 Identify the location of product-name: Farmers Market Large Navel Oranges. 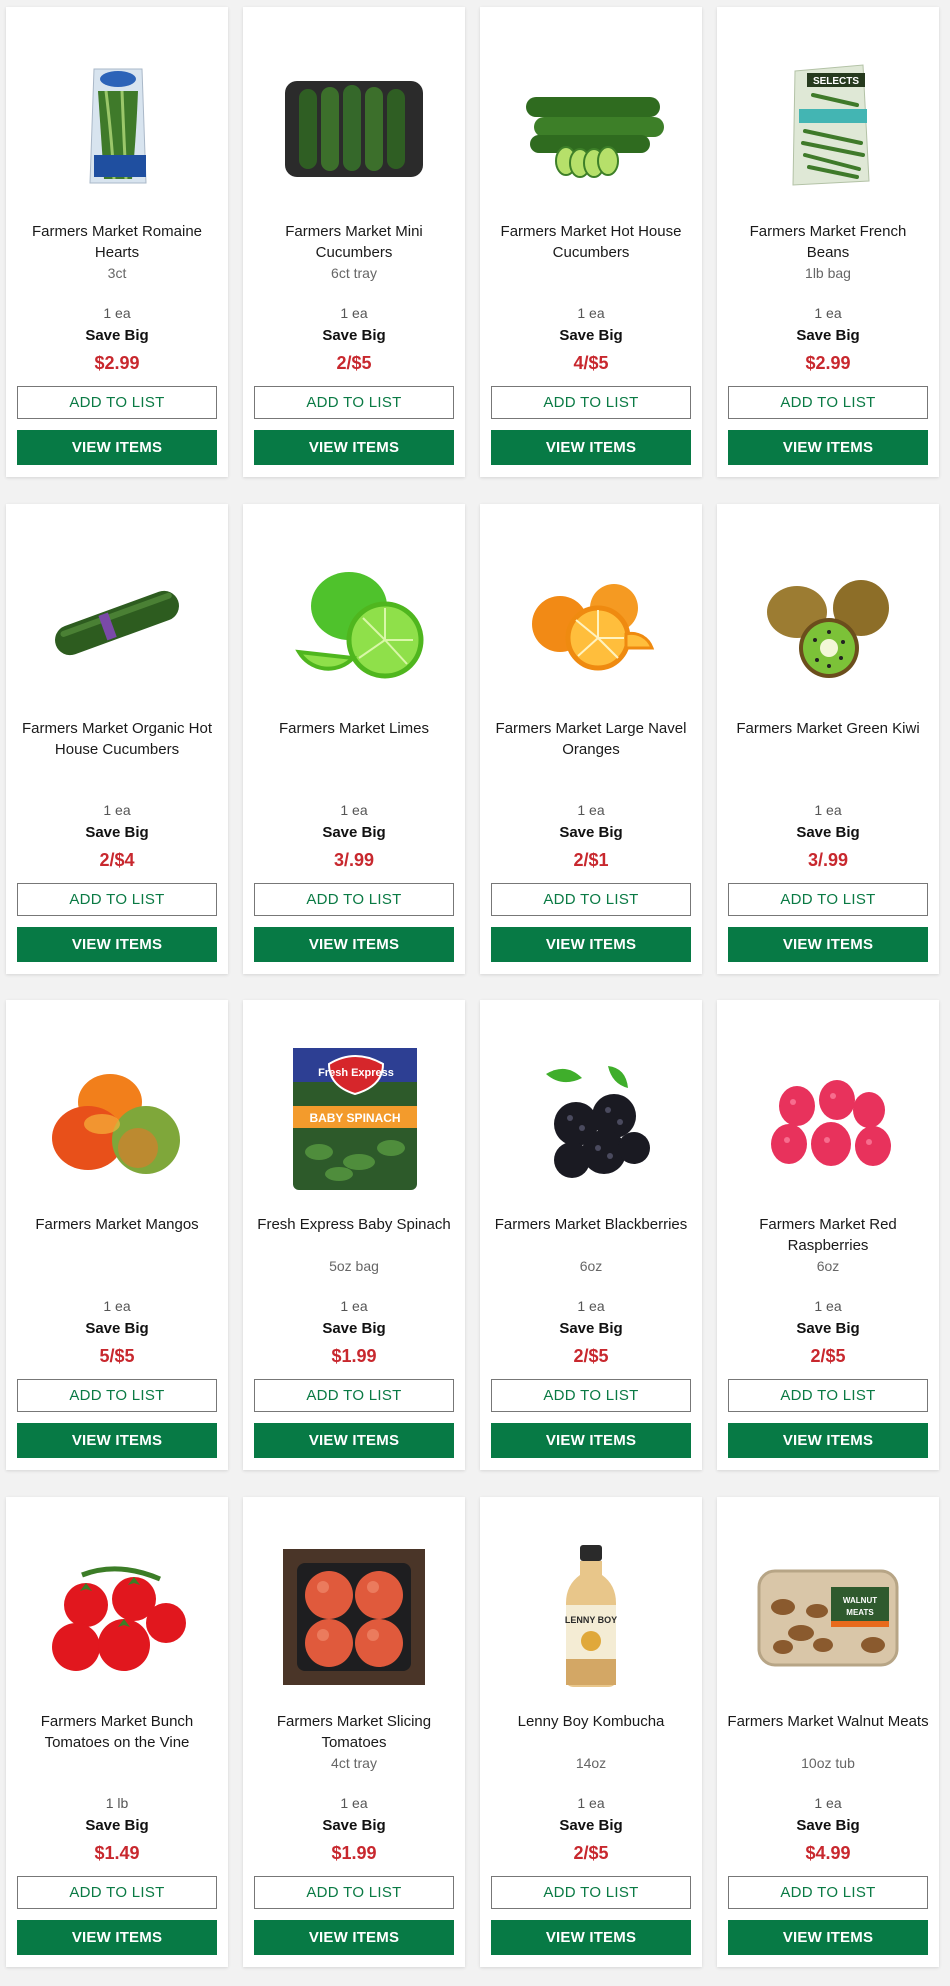
(591, 739).